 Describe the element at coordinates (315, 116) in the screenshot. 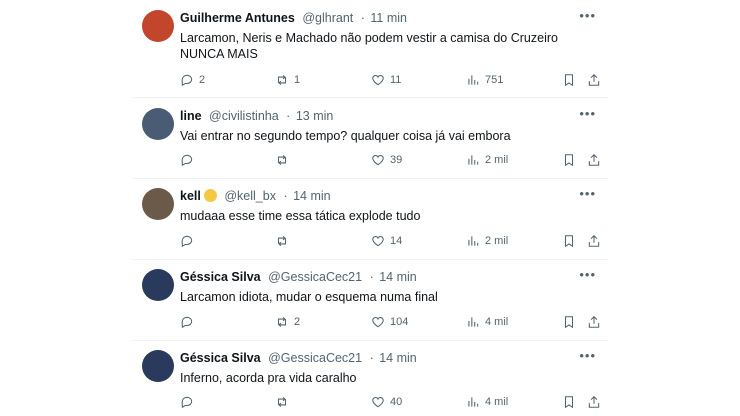

I see `tweet-time: 13 min` at that location.